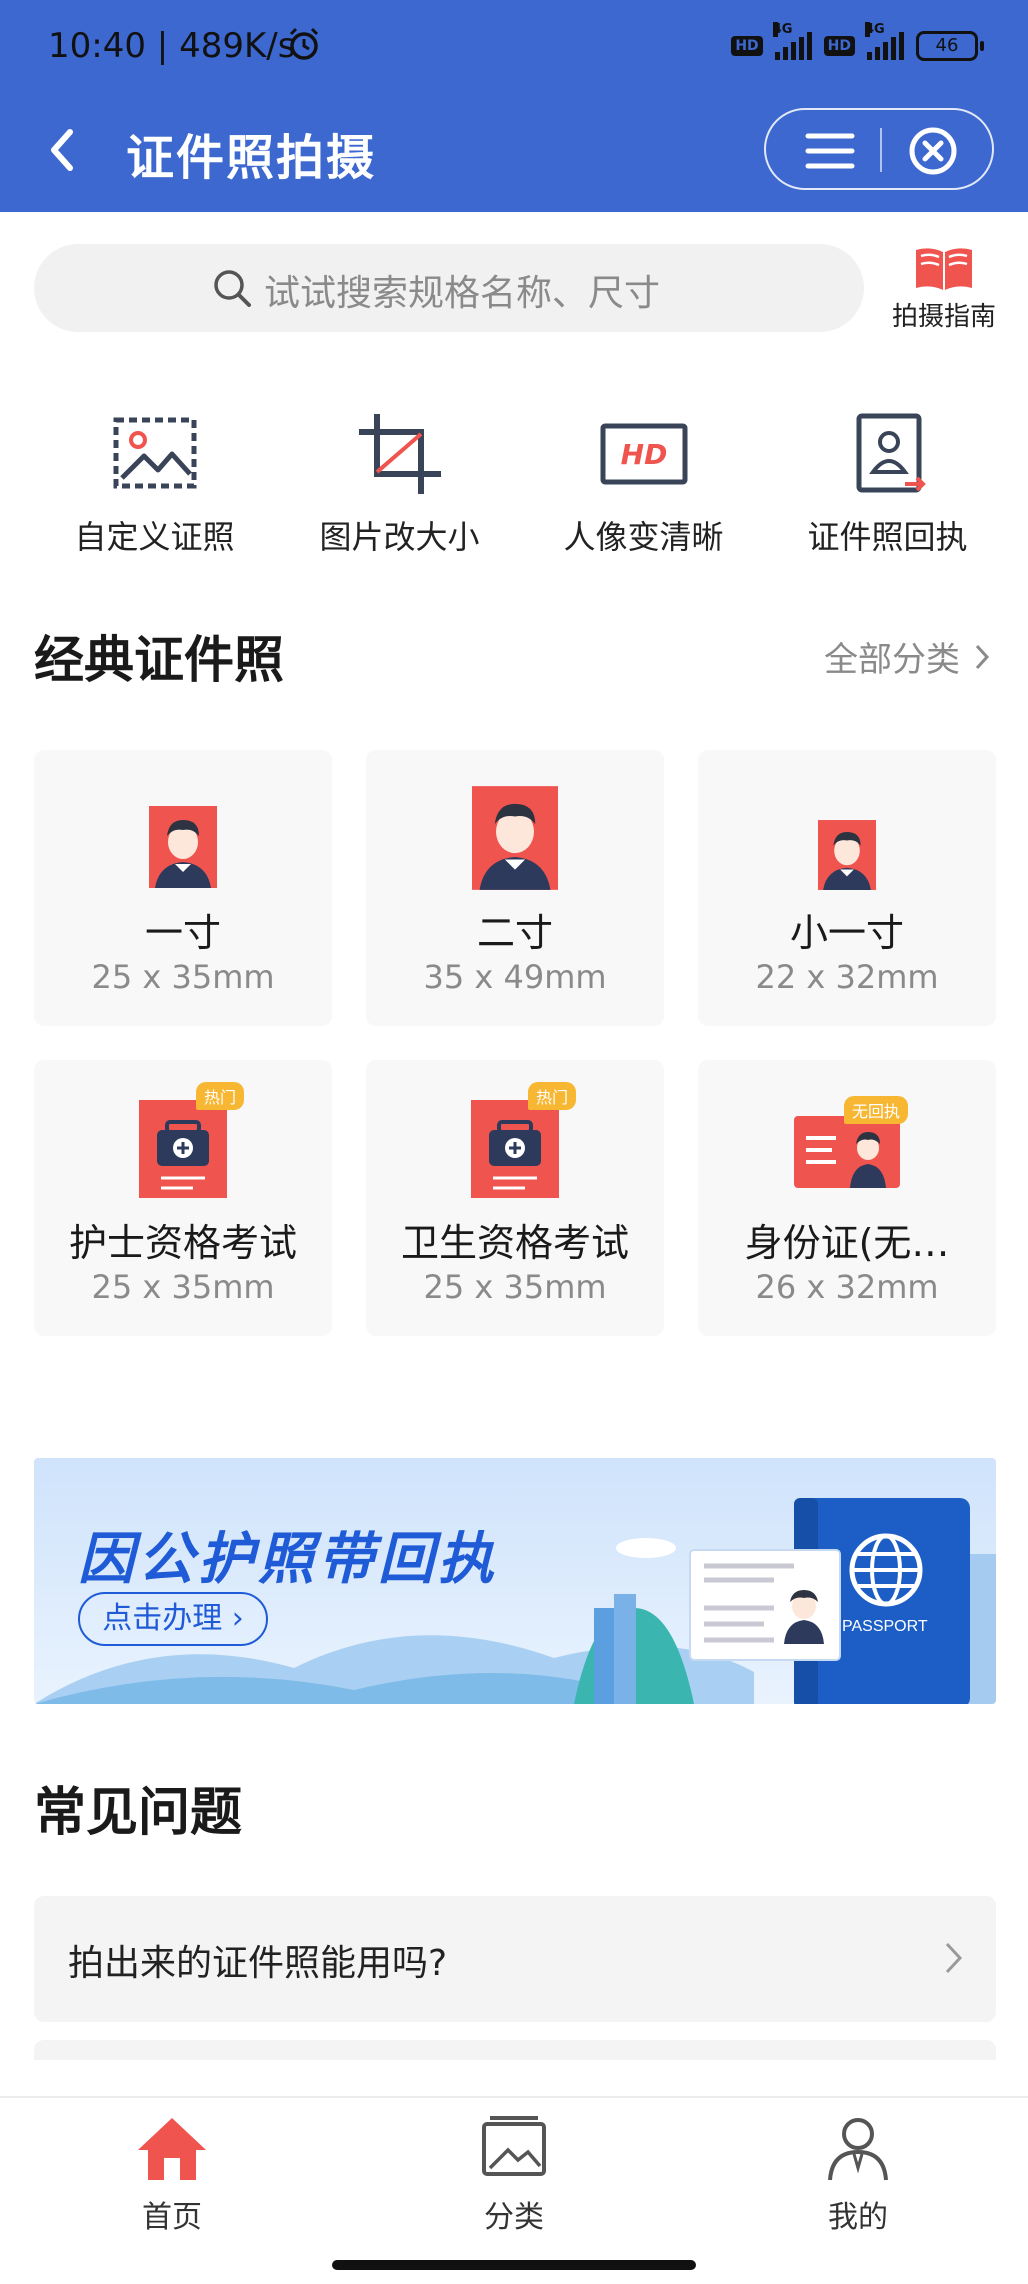  I want to click on faq-item-partial, so click(515, 2050).